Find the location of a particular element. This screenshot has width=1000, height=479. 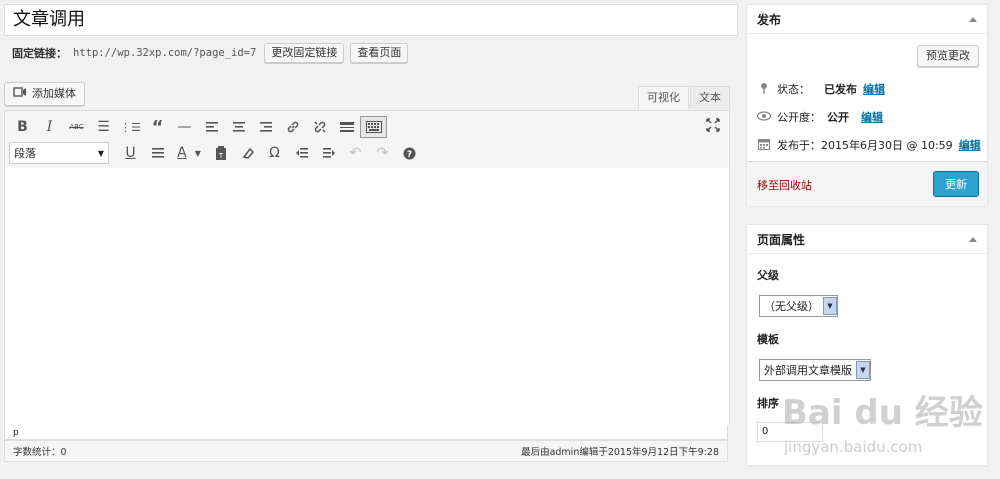

order-input: 0 is located at coordinates (790, 432).